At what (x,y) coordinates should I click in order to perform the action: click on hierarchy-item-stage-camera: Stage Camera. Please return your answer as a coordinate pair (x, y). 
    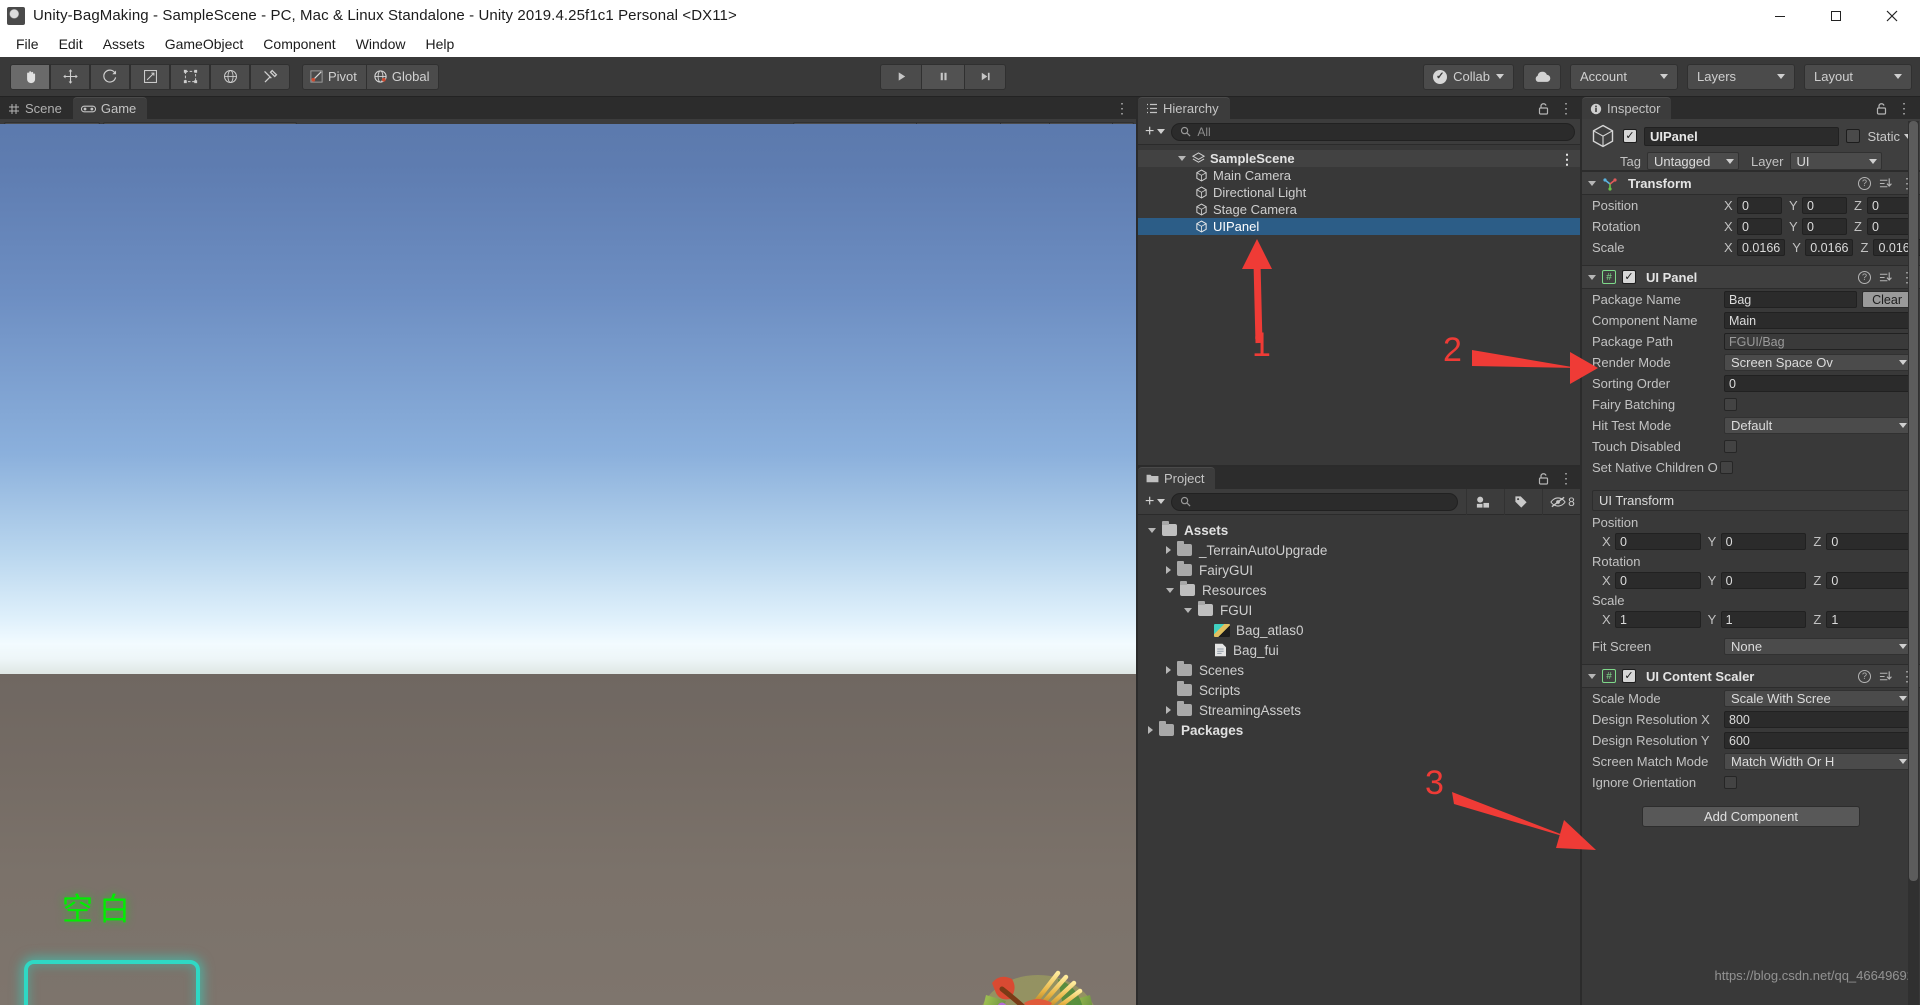
    Looking at the image, I should click on (1360, 209).